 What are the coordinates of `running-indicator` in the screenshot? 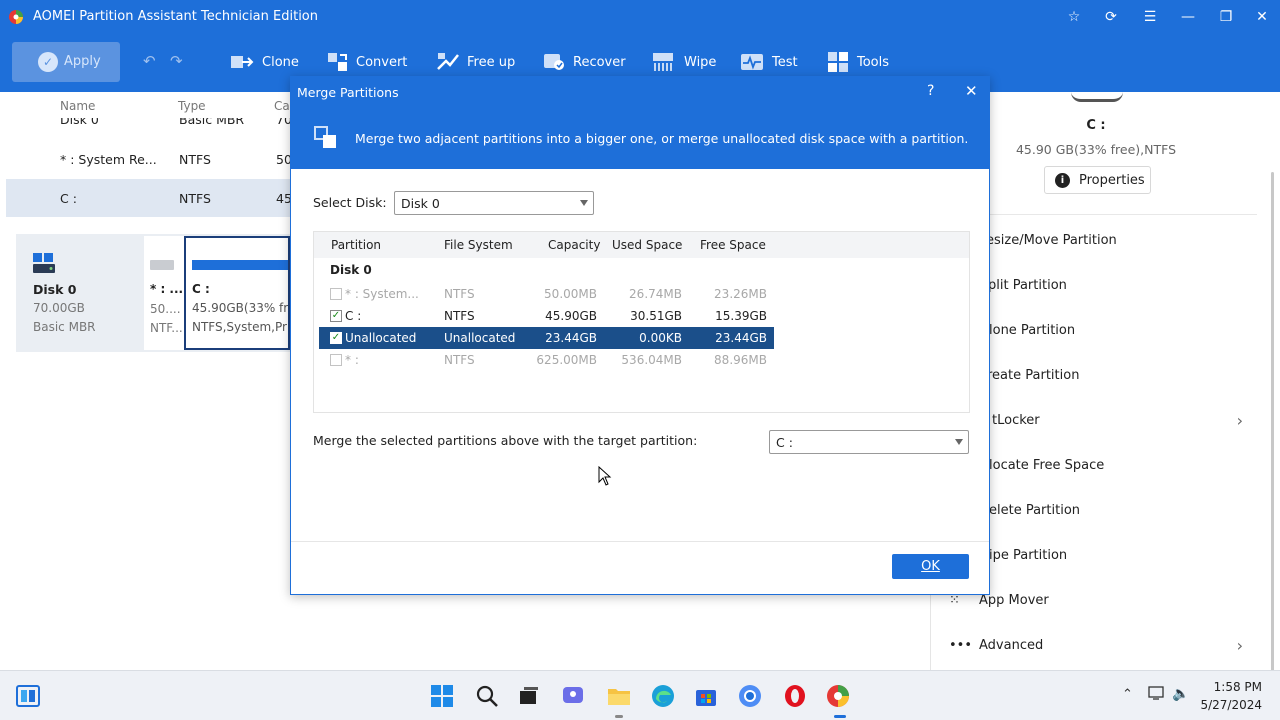 It's located at (619, 716).